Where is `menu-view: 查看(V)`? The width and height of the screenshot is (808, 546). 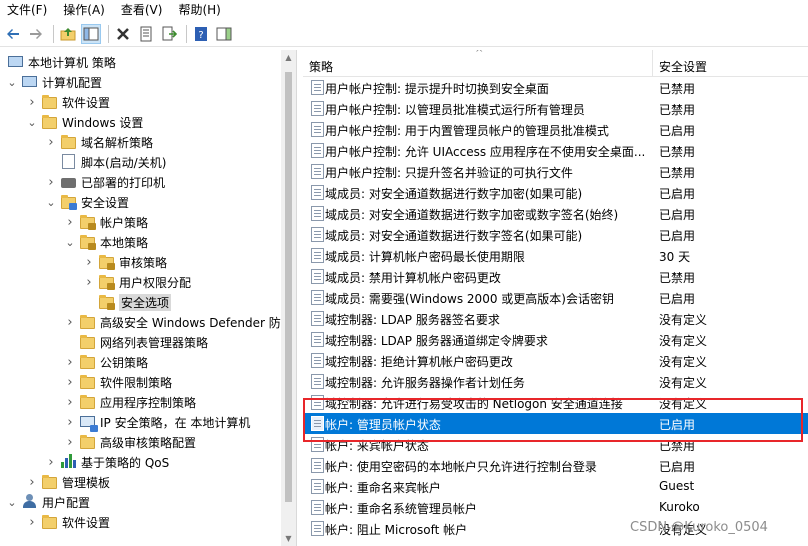 menu-view: 查看(V) is located at coordinates (143, 10).